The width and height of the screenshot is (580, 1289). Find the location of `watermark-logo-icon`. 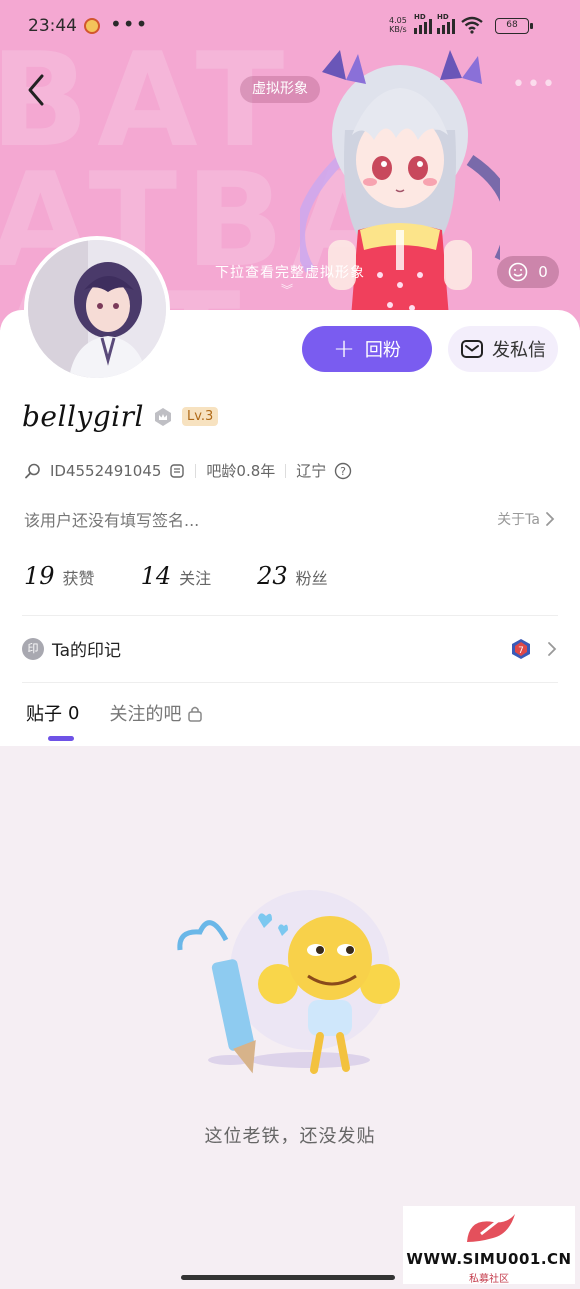

watermark-logo-icon is located at coordinates (491, 1228).